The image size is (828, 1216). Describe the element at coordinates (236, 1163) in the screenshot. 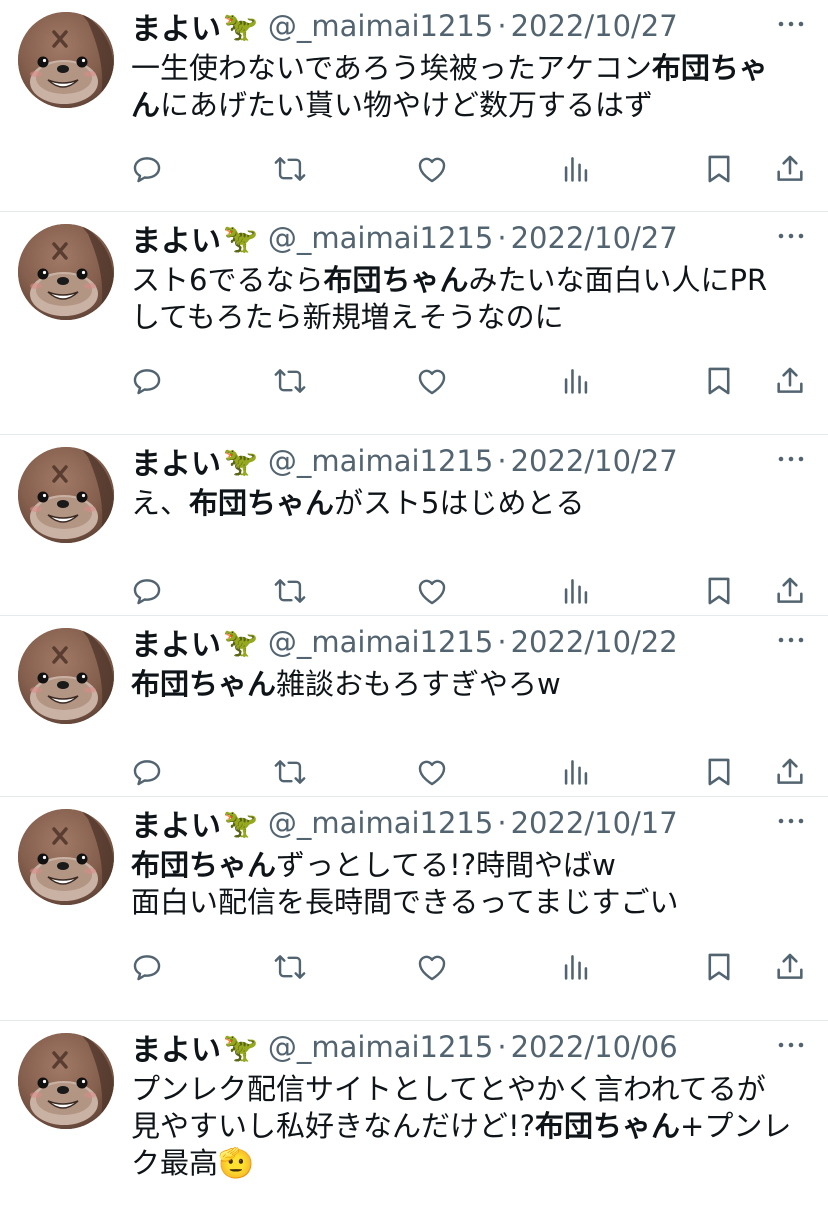

I see `text-segment: 🫡` at that location.